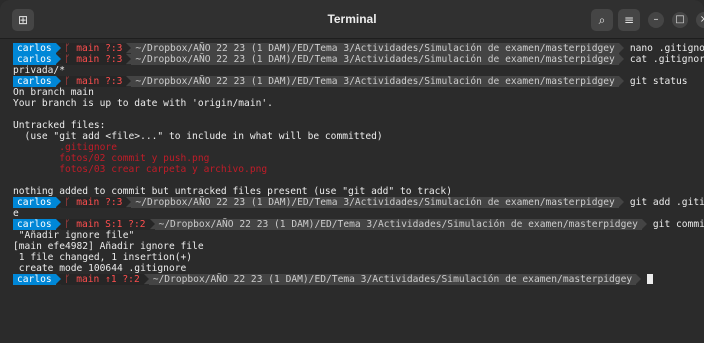 The height and width of the screenshot is (343, 704). I want to click on output-text: 1 file changed, 1 insertion(+), so click(103, 257).